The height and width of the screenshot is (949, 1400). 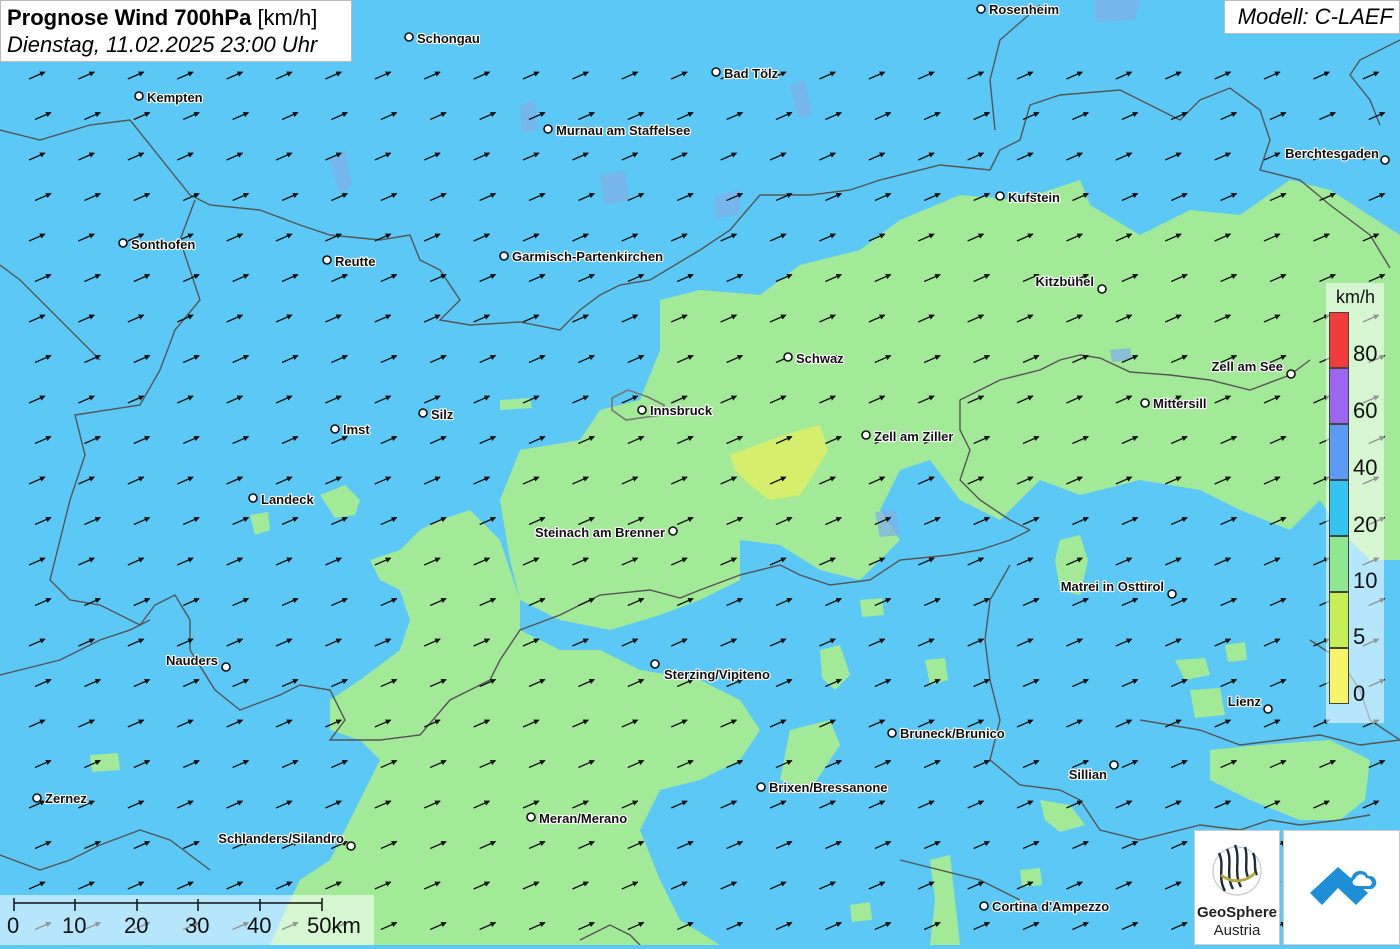 I want to click on legend-tick-label: 5, so click(x=1359, y=636).